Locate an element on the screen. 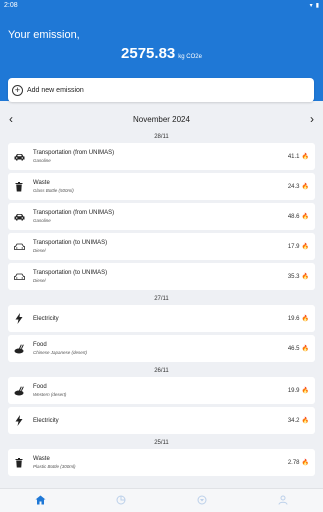 The image size is (323, 512). emission-entry: Transportation (to UNIMAS) Diesel 35.3 🔥 is located at coordinates (161, 276).